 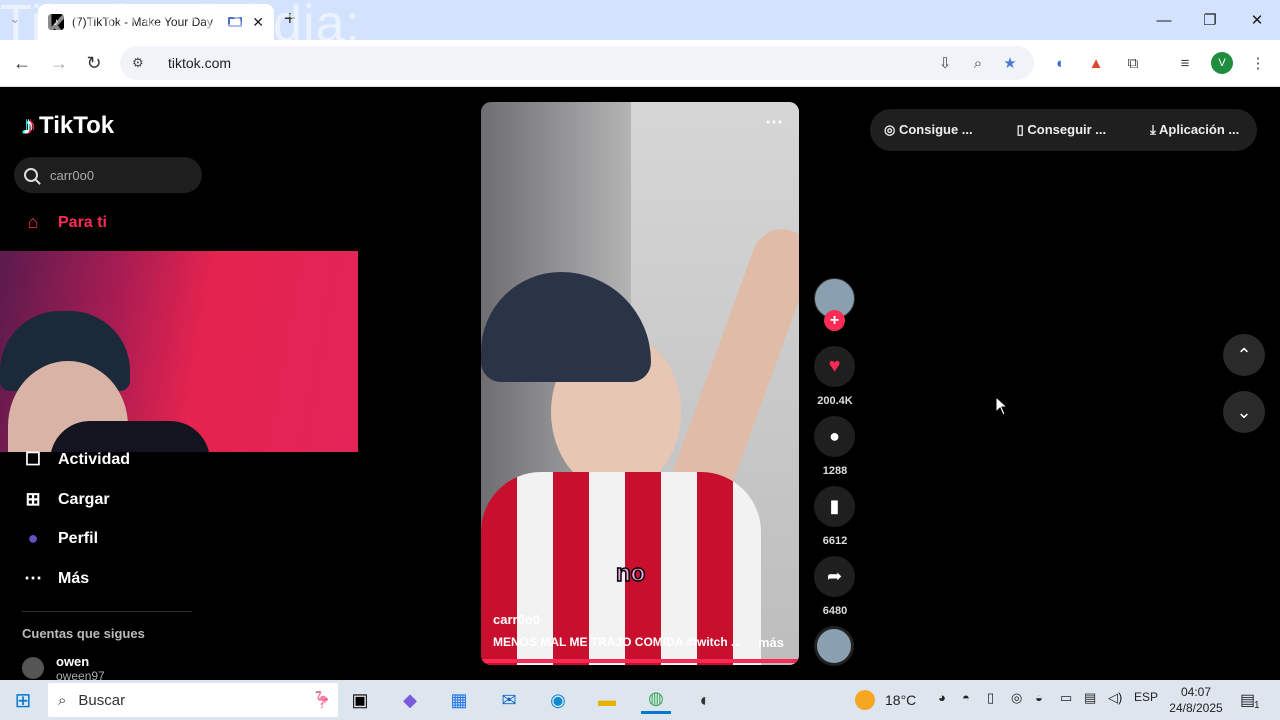 What do you see at coordinates (640, 661) in the screenshot?
I see `video-progress-bar` at bounding box center [640, 661].